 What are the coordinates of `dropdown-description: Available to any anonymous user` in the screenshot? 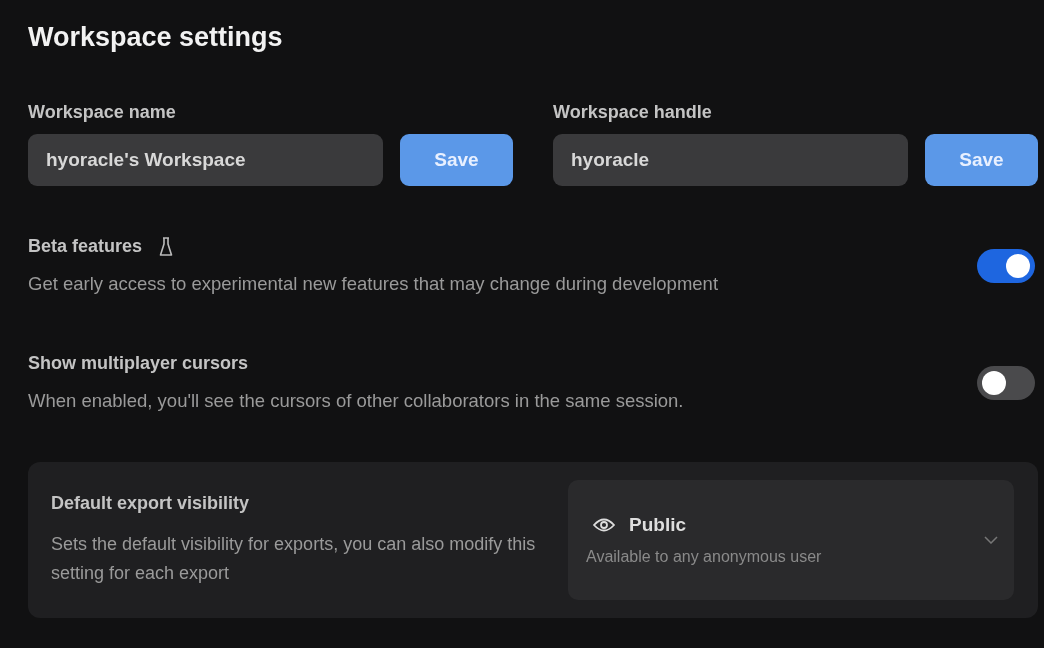 It's located at (704, 557).